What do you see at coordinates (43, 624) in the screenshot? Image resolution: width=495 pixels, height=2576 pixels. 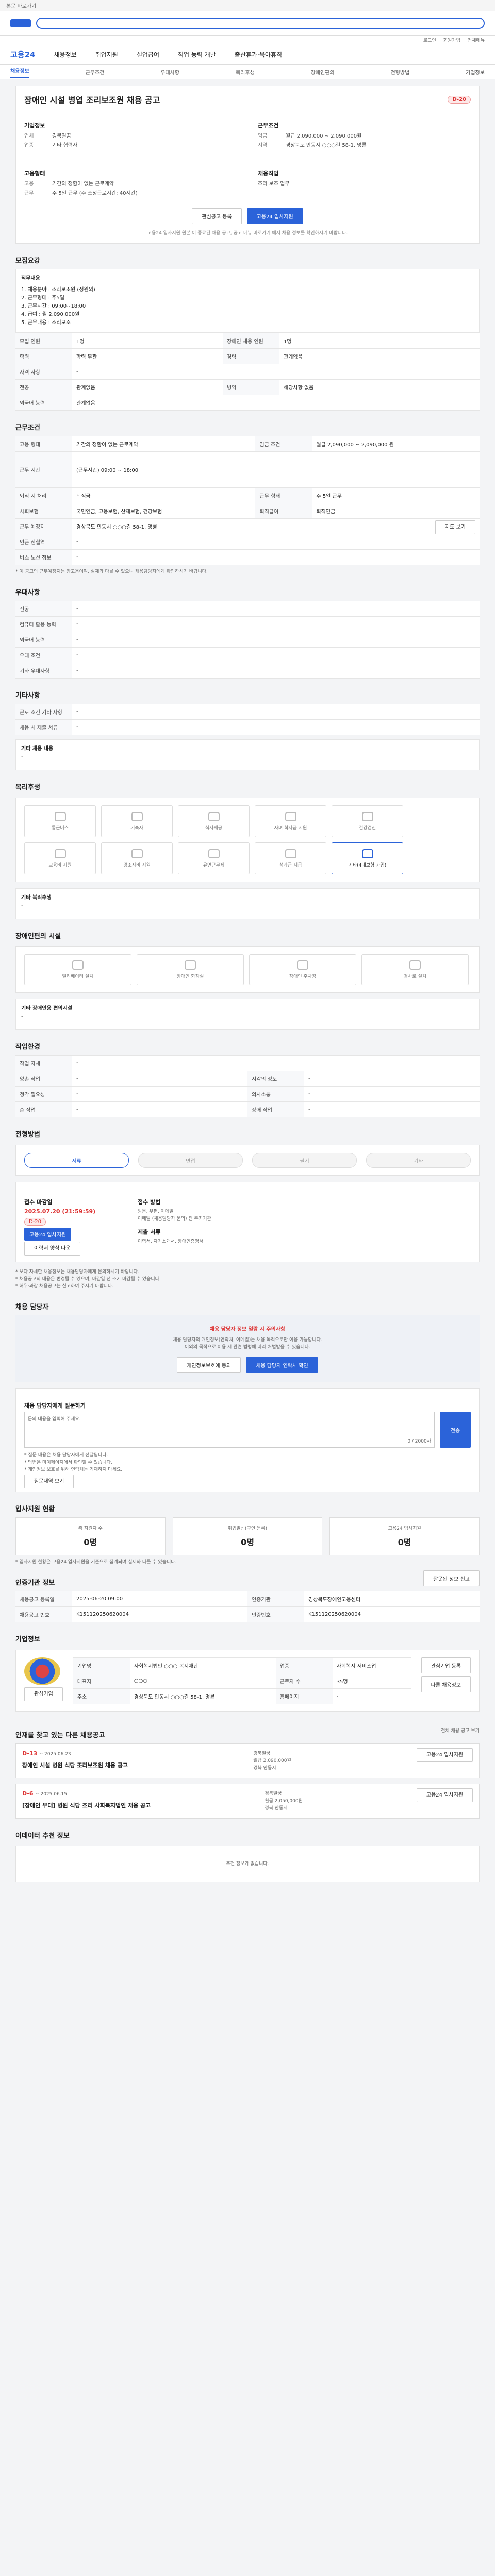 I see `table-key: 컴퓨터 활용 능력` at bounding box center [43, 624].